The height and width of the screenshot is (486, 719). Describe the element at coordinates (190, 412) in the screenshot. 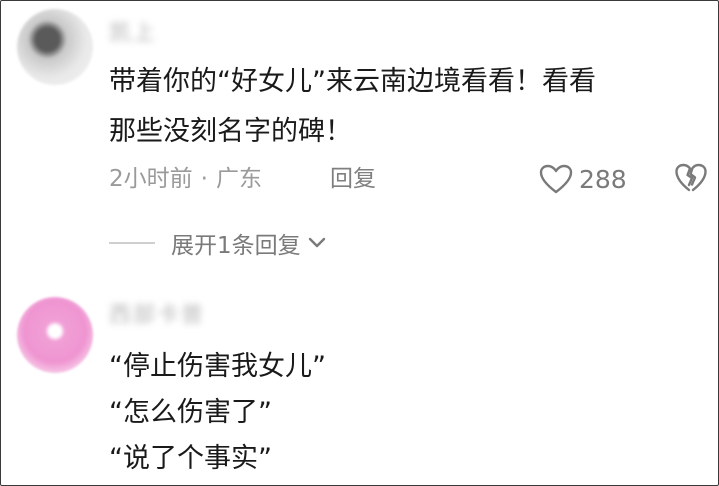

I see `comment-text-line: “怎么伤害了”` at that location.